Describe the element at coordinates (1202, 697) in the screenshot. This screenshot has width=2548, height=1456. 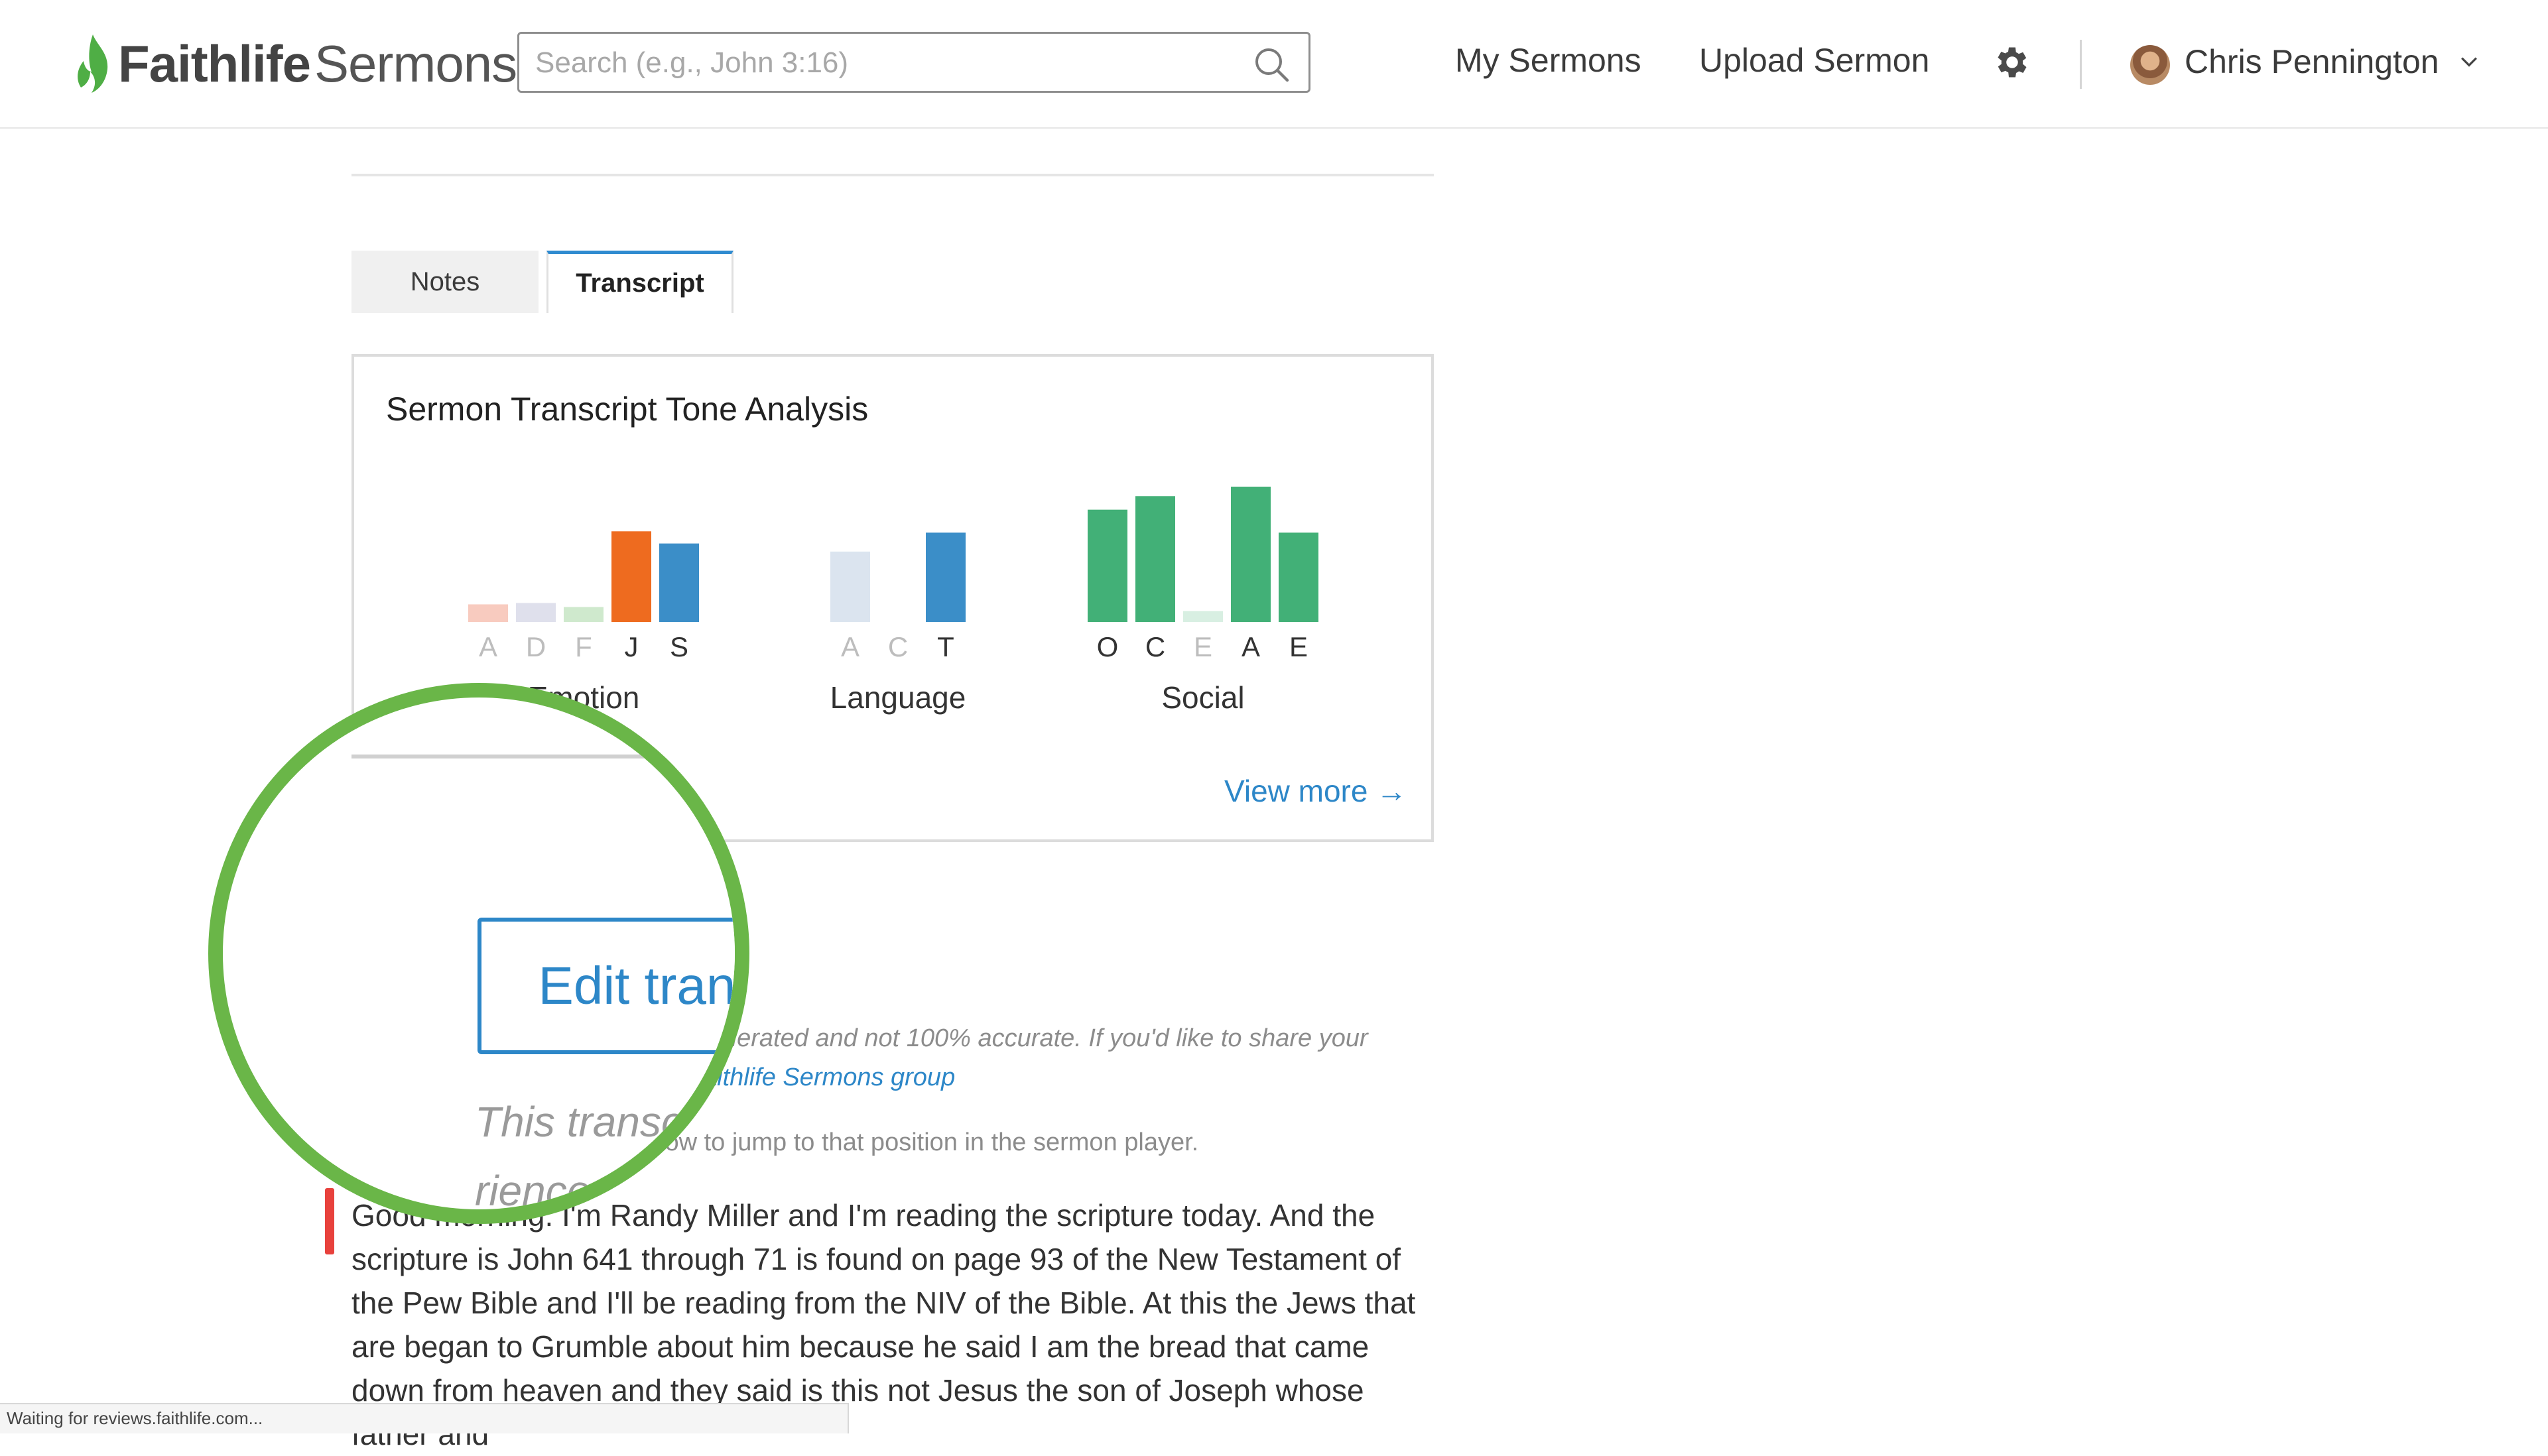
I see `group-label-social: Social` at that location.